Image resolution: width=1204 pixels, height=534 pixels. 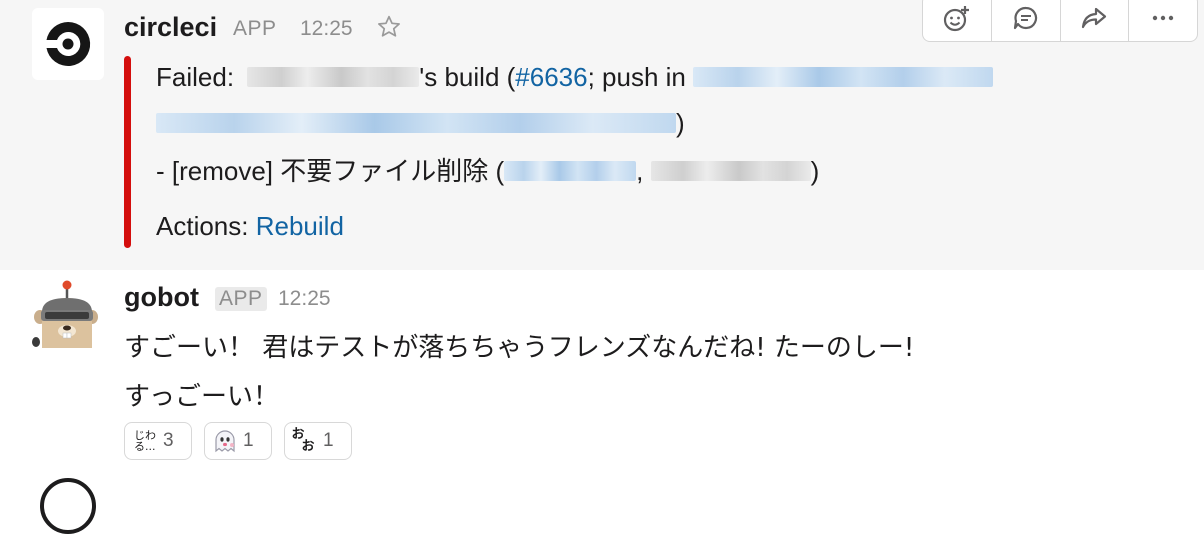 I want to click on message-text-line-1: すごーい！ 君はテストが落ちちゃうフレンズなんだね! たーのしー!, so click(x=519, y=348).